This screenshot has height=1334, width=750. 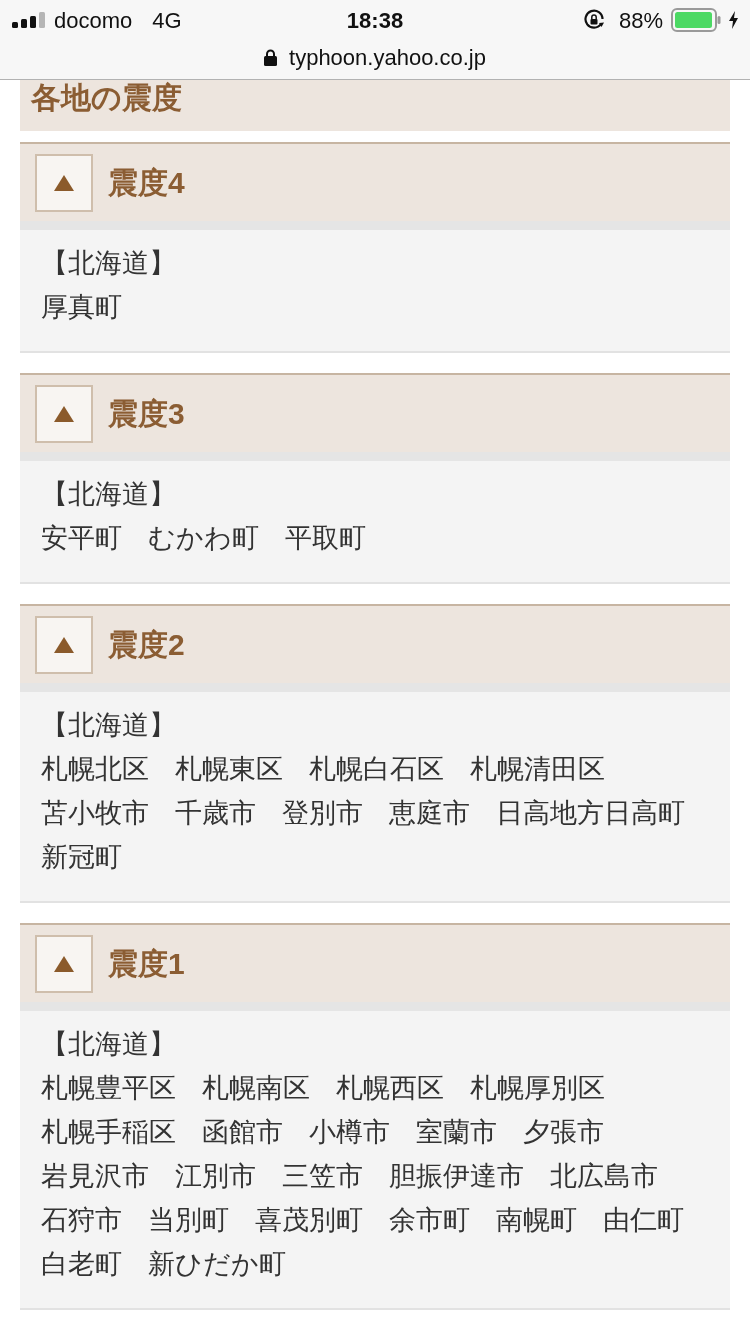 I want to click on place-name: 由仁町, so click(x=643, y=1220).